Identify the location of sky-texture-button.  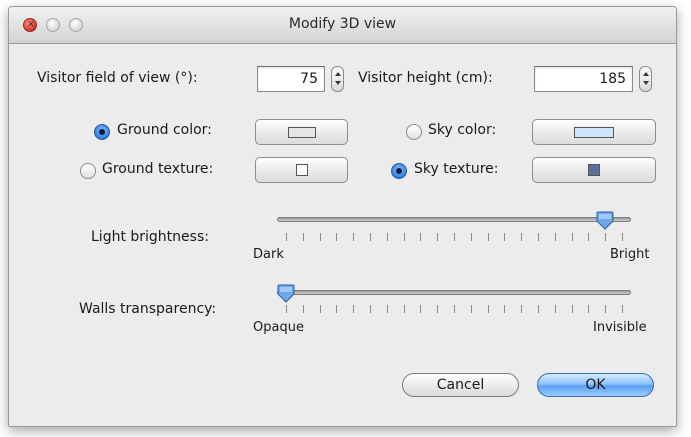
(594, 170).